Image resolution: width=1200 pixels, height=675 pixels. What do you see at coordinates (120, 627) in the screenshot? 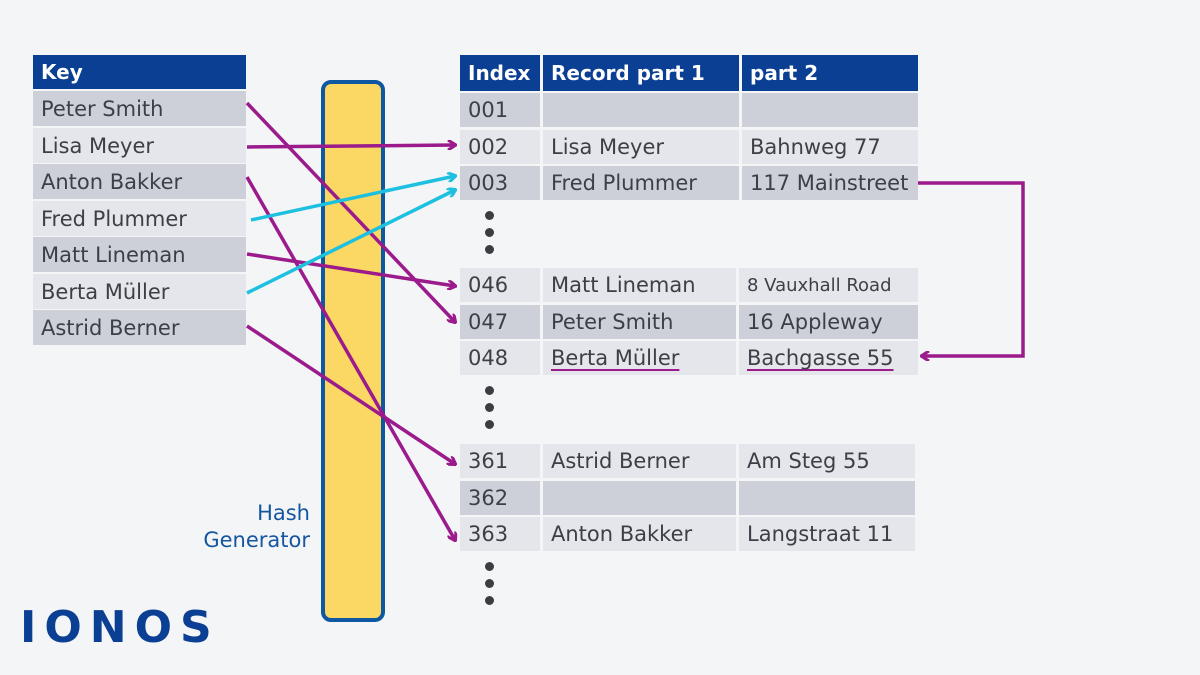
I see `ionos-logo: IONOS` at bounding box center [120, 627].